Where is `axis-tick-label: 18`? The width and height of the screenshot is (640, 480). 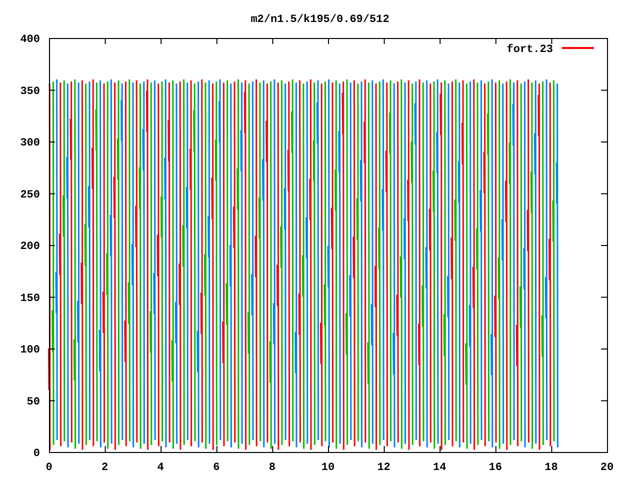
axis-tick-label: 18 is located at coordinates (551, 468).